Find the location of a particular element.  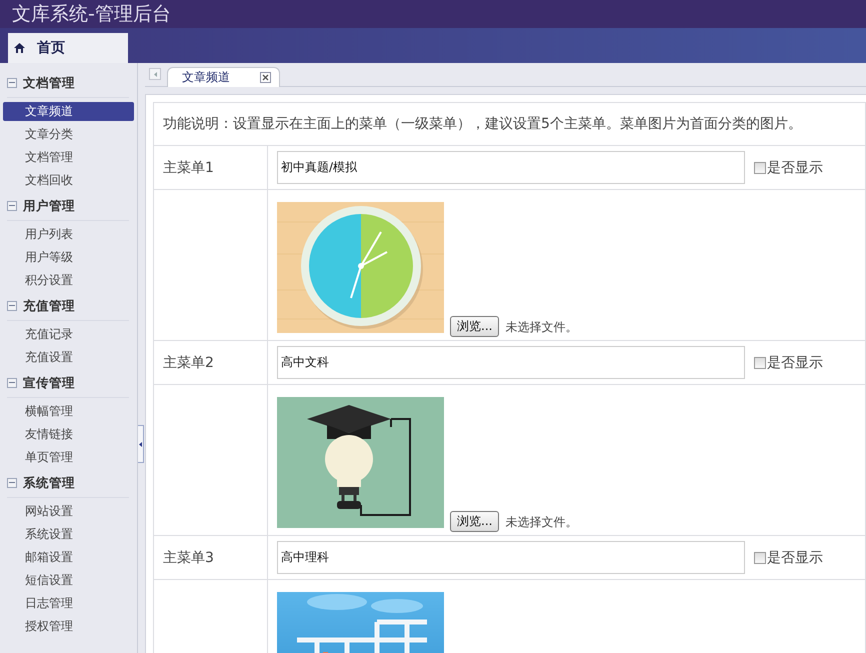

description-text: 功能说明：设置显示在主面上的菜单（一级菜单），建议设置5个主菜单。菜单图片为首面分类的图片。 is located at coordinates (482, 124).